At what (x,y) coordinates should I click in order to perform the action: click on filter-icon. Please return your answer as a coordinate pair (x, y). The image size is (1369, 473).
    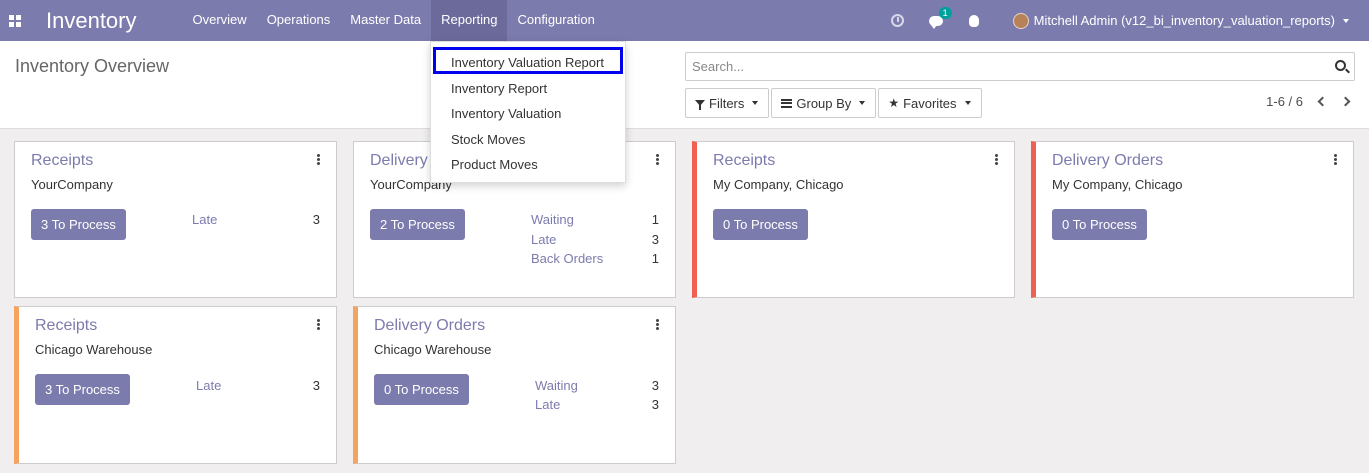
    Looking at the image, I should click on (700, 105).